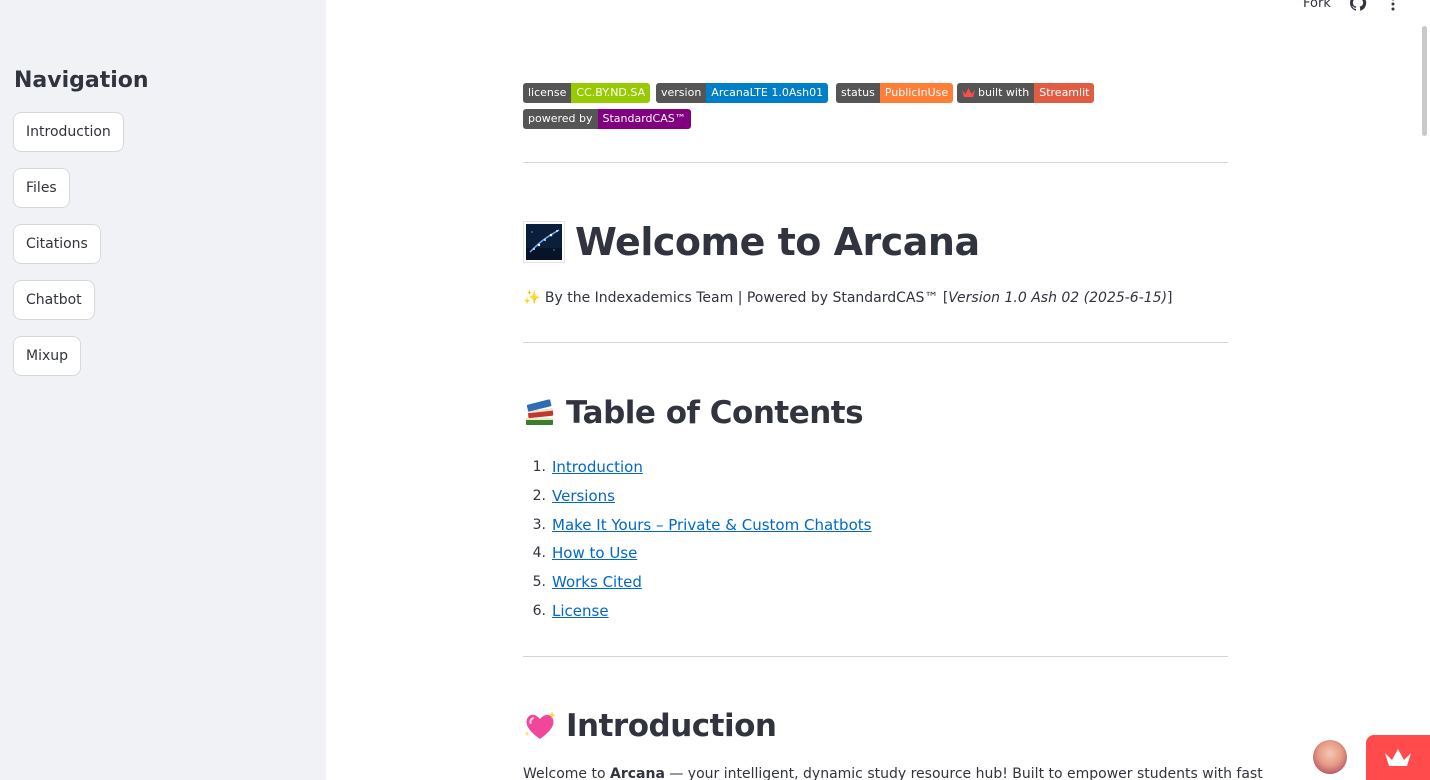 This screenshot has height=780, width=1430. Describe the element at coordinates (1358, 6) in the screenshot. I see `github-icon` at that location.